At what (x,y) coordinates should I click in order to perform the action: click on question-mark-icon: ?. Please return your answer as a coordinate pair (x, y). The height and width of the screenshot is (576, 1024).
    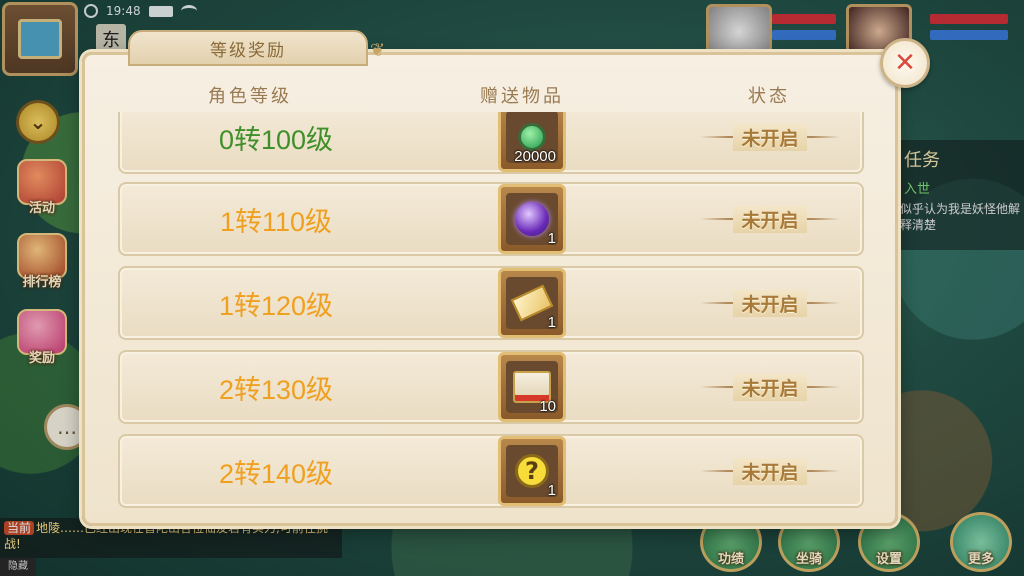
    Looking at the image, I should click on (532, 471).